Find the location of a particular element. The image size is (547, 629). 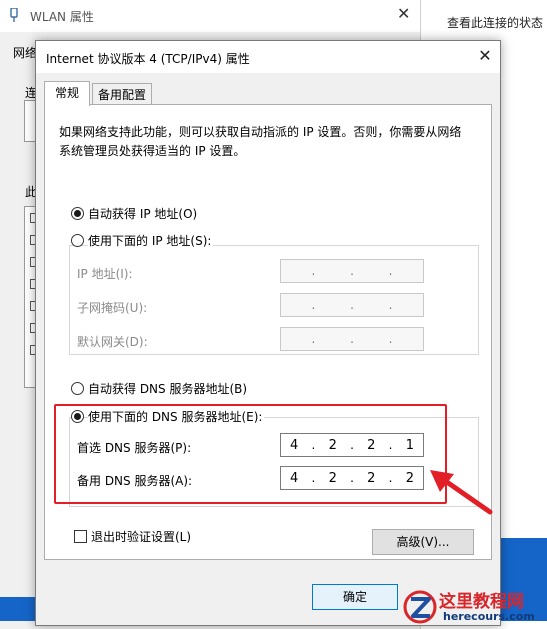

dialog-title-bar: Internet 协议版本 4 (TCP/IPv4) 属性 ✕ is located at coordinates (268, 57).